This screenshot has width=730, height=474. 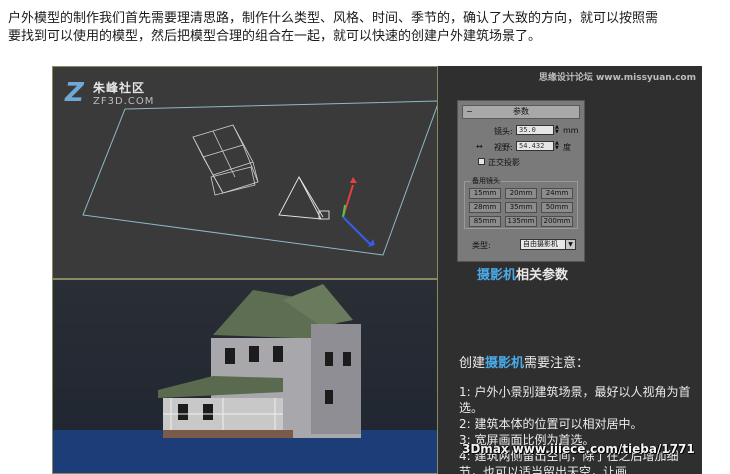 I want to click on fov-unit: 度, so click(x=567, y=147).